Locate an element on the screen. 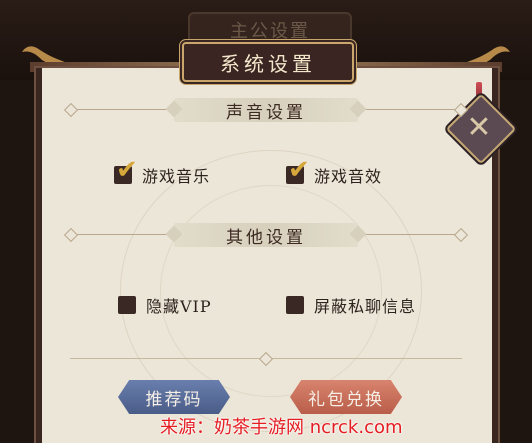 Image resolution: width=532 pixels, height=443 pixels. gift-redeem-button: 礼包兑换 is located at coordinates (346, 397).